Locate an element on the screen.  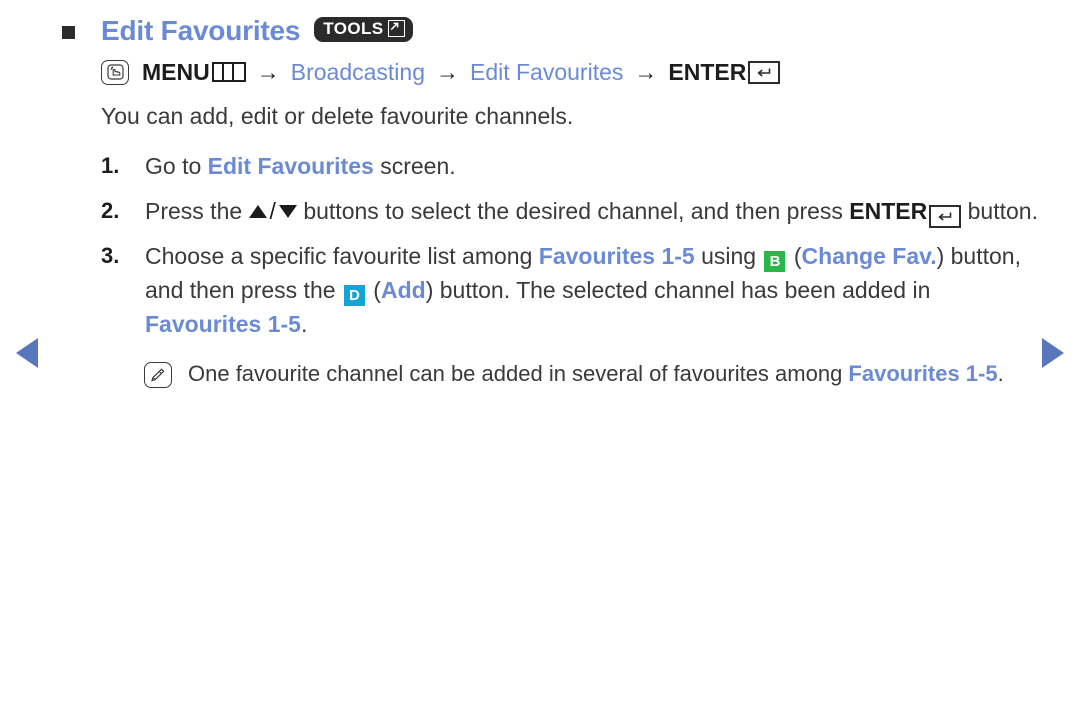
step-keyword-edit-favourites: Edit Favourites is located at coordinates (290, 166).